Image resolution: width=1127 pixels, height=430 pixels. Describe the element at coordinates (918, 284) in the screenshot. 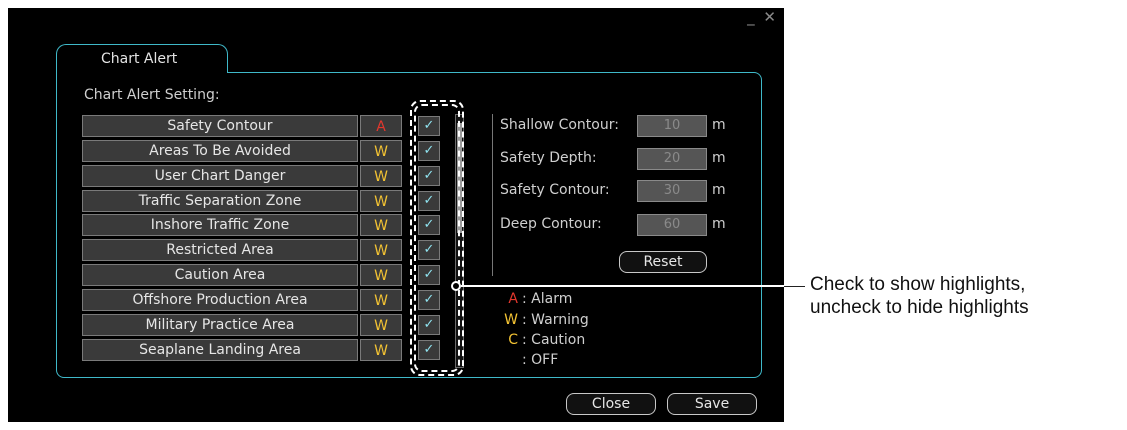

I see `callout-line-1: Check to show highlights,` at that location.